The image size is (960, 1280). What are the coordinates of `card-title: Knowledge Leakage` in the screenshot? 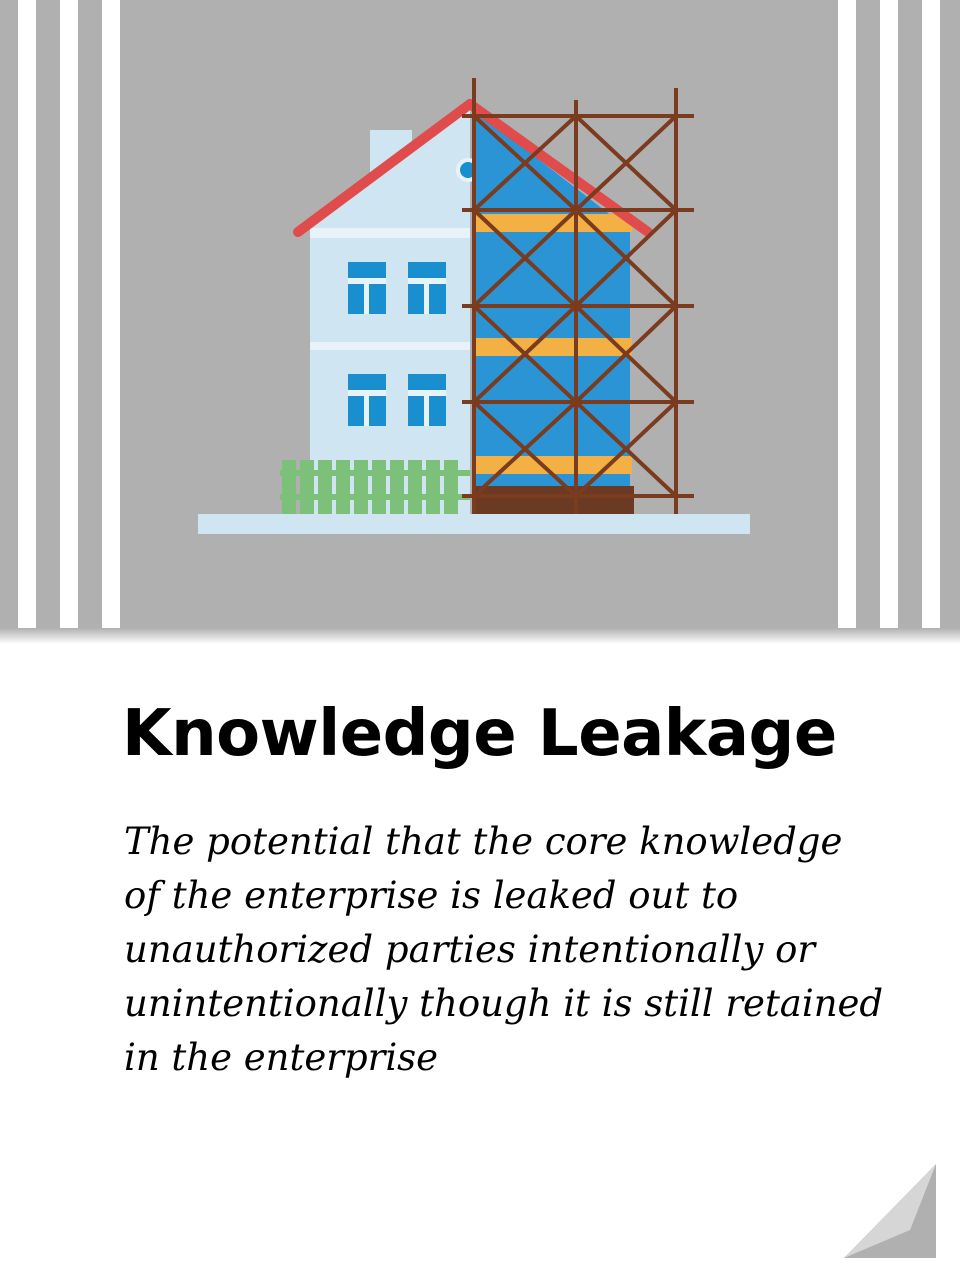 It's located at (479, 734).